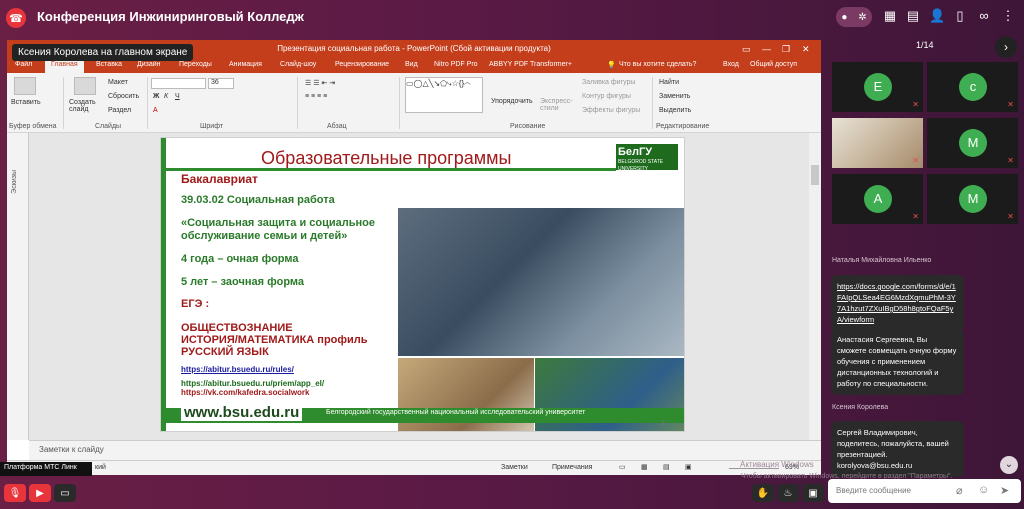 This screenshot has width=1024, height=509. I want to click on participant-video-tile: ✕, so click(877, 143).